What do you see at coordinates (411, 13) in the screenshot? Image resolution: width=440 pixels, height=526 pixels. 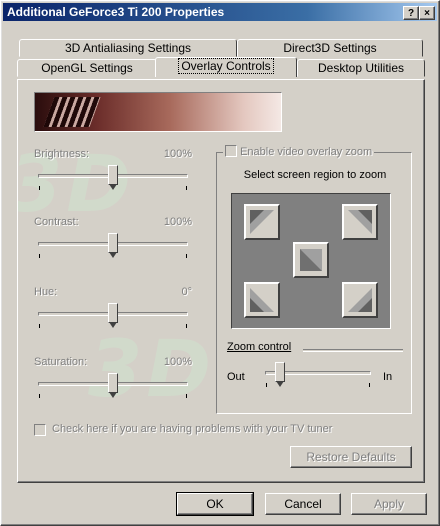 I see `help-button: ?` at bounding box center [411, 13].